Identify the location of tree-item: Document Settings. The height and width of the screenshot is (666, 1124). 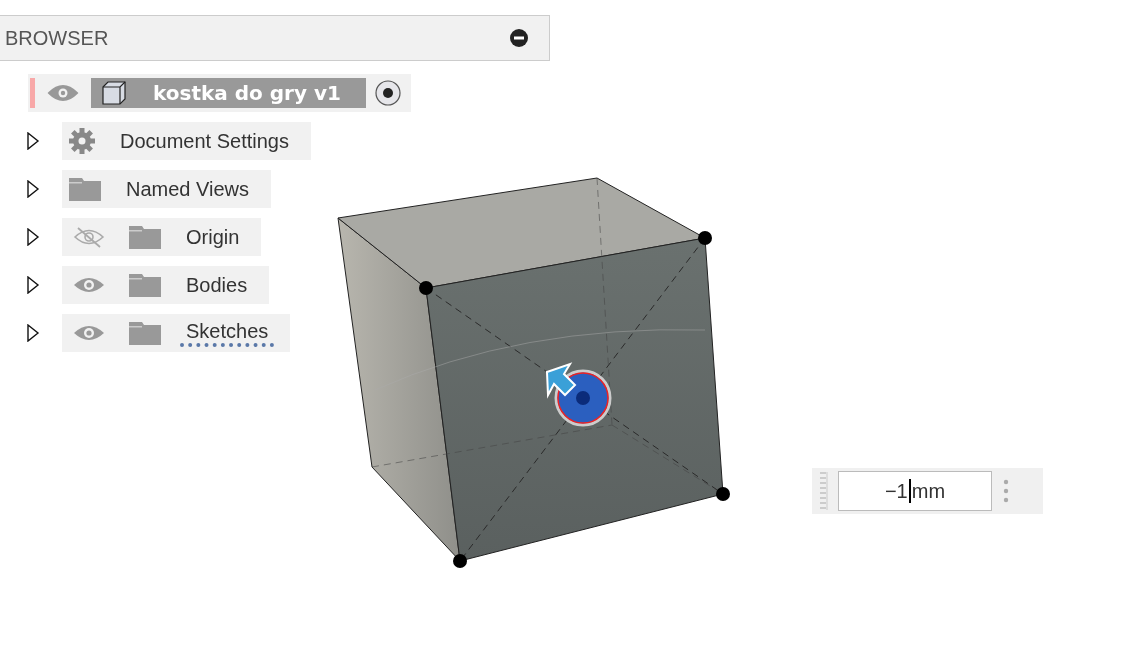
(186, 141).